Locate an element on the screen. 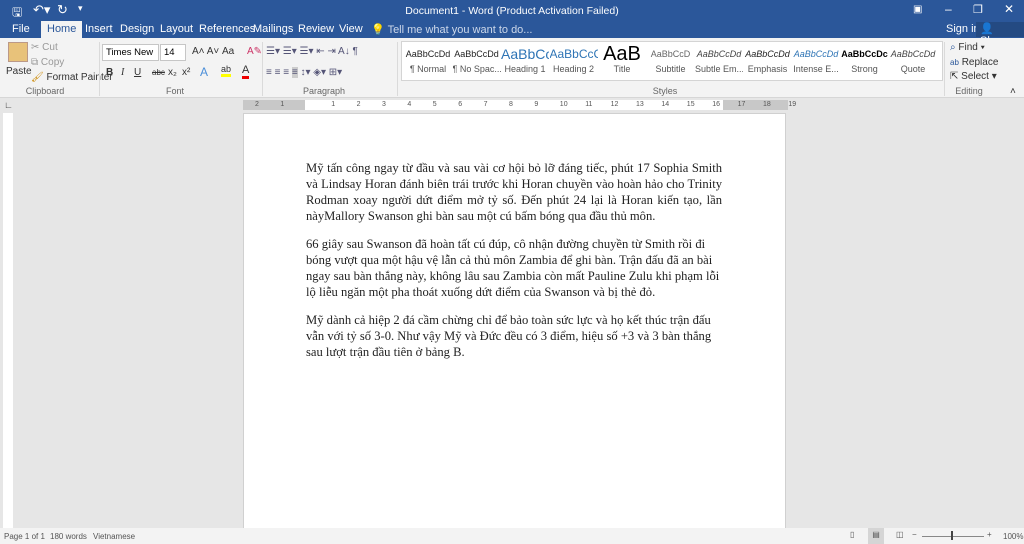 The height and width of the screenshot is (544, 1024). style-item: AaBbCc Heading 1 is located at coordinates (525, 58).